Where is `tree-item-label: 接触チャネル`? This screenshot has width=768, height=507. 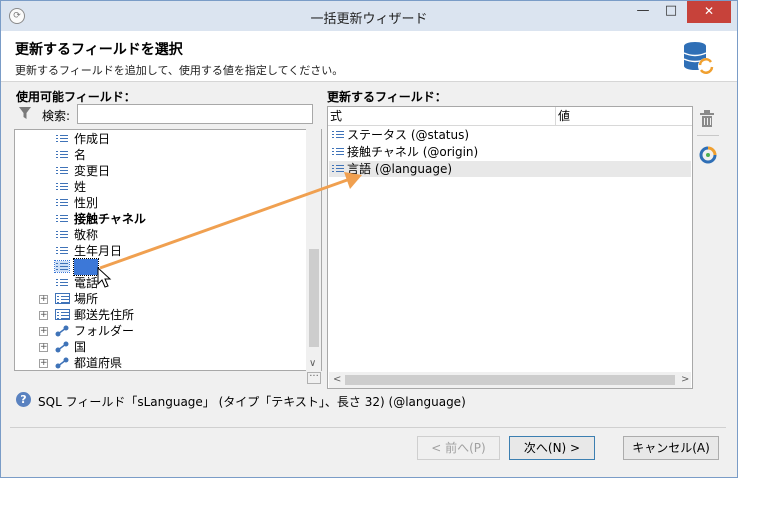 tree-item-label: 接触チャネル is located at coordinates (110, 219).